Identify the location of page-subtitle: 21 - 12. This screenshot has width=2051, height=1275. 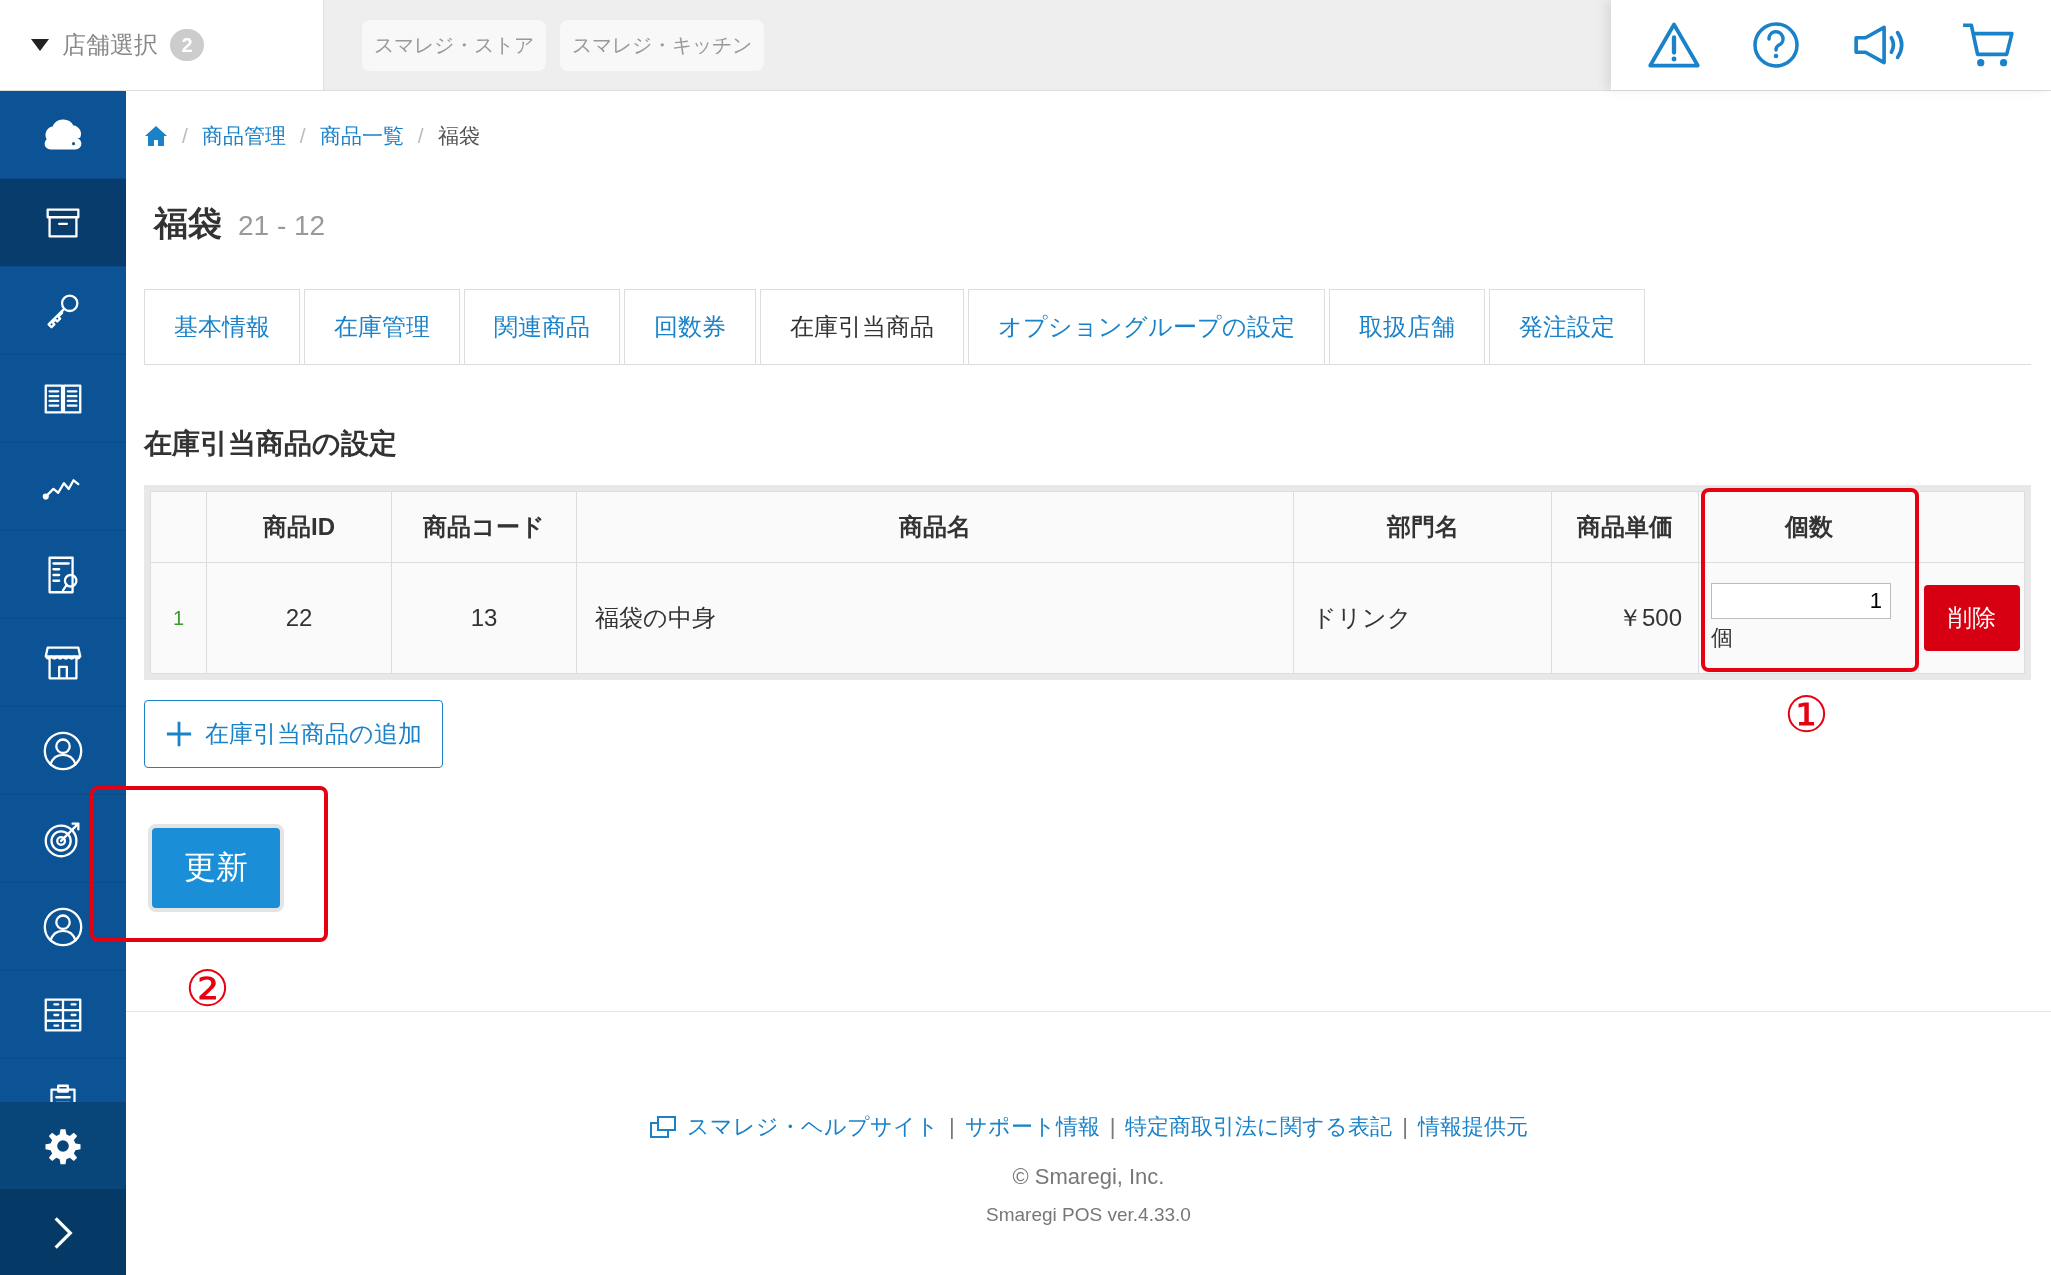
(282, 226).